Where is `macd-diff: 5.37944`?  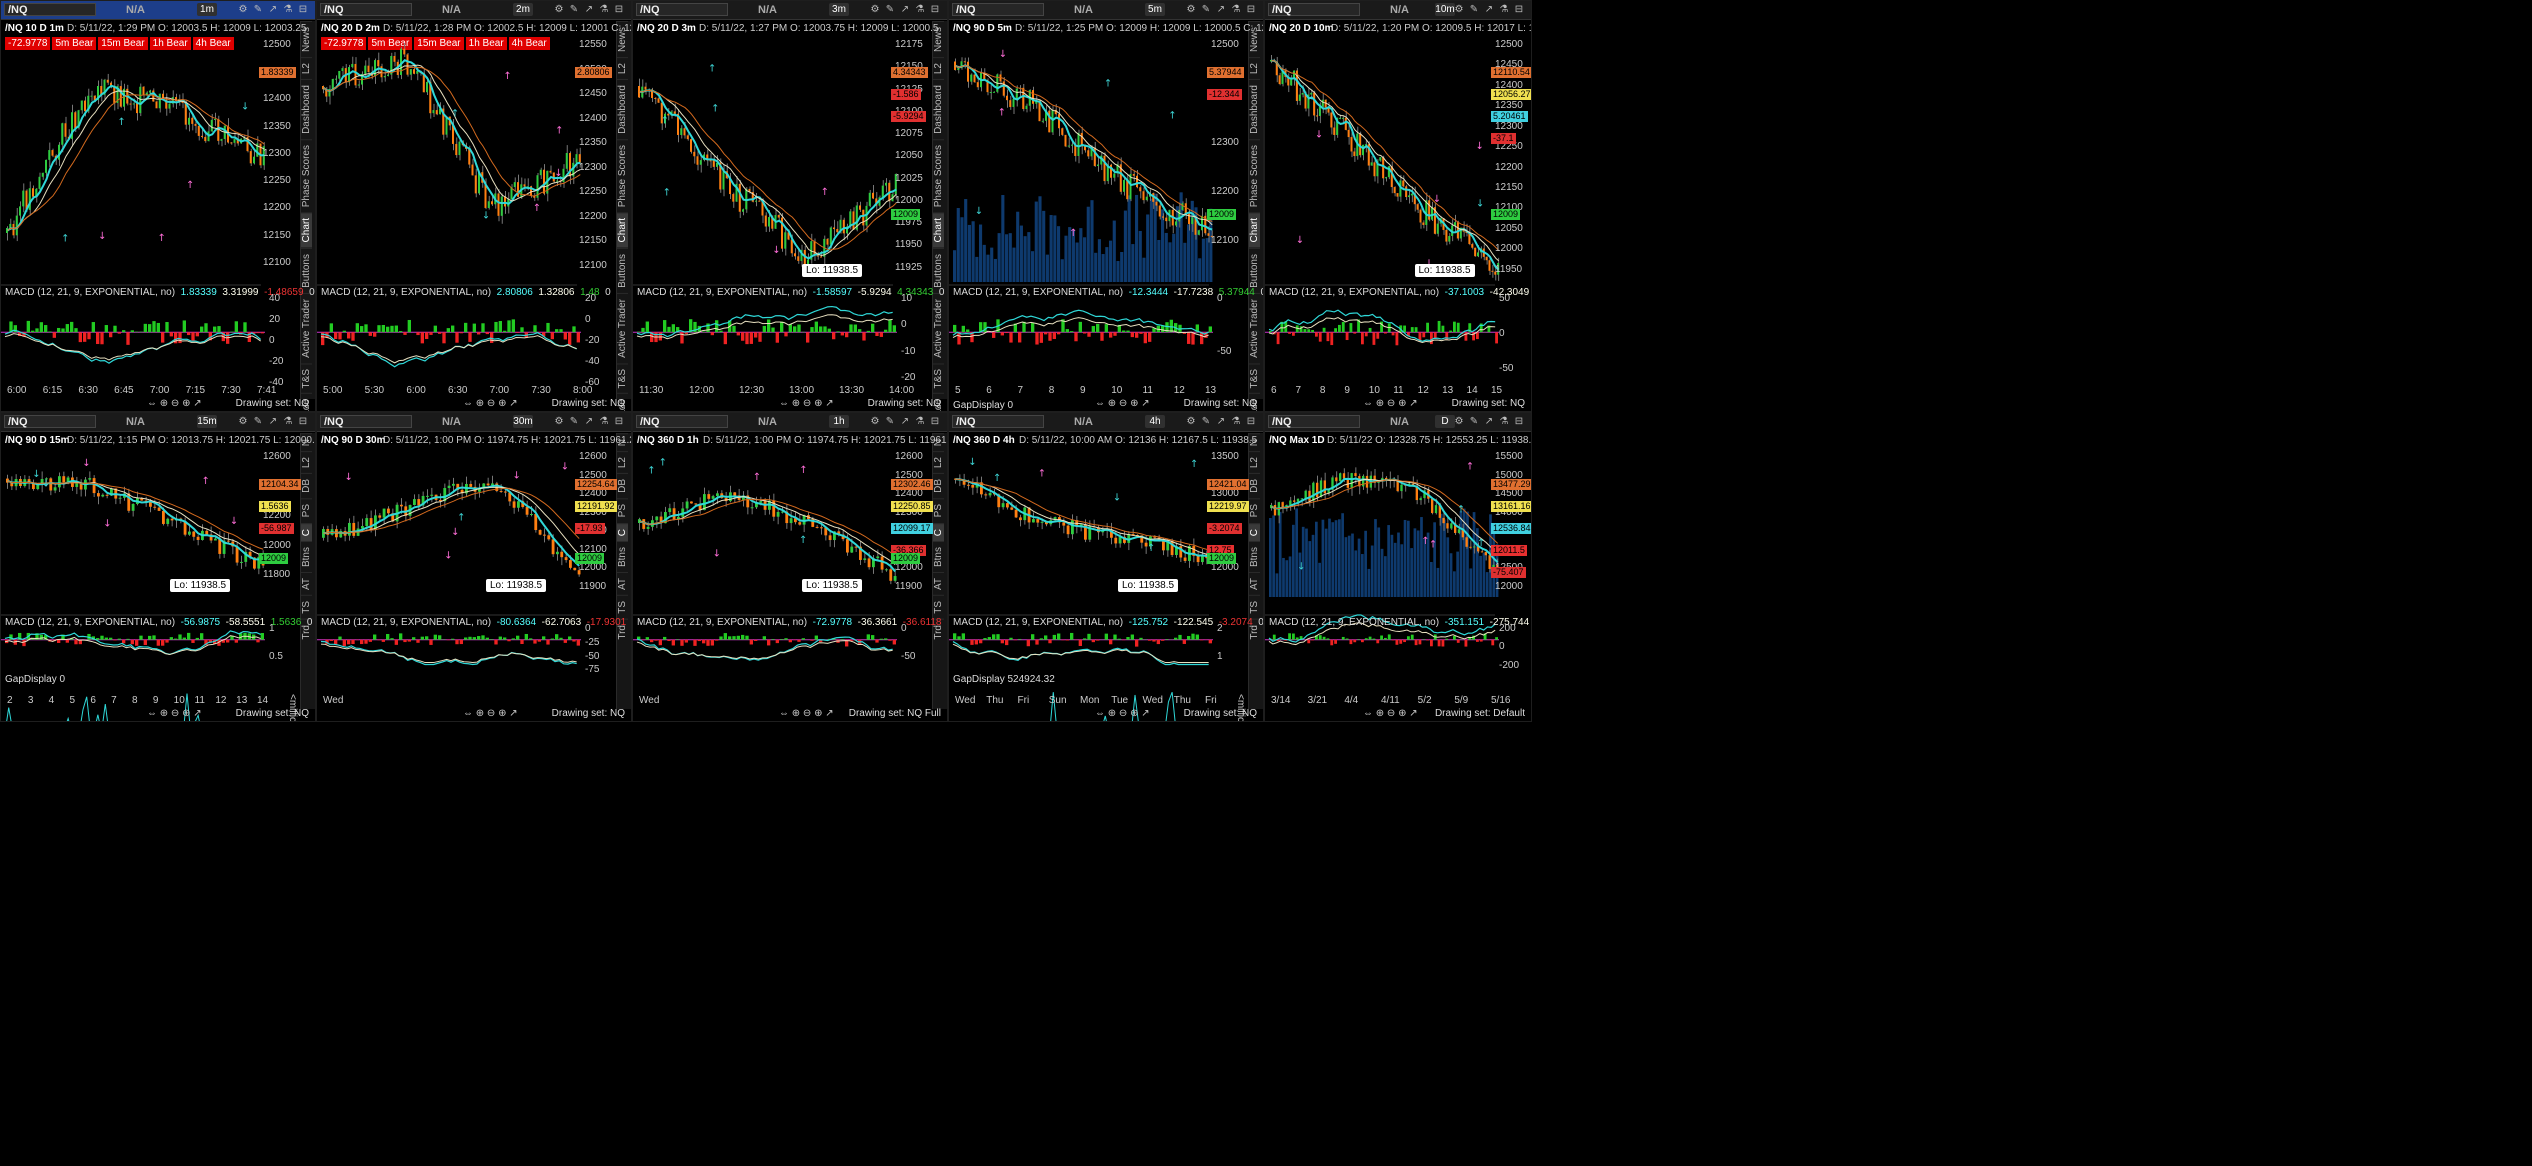
macd-diff: 5.37944 is located at coordinates (1236, 292).